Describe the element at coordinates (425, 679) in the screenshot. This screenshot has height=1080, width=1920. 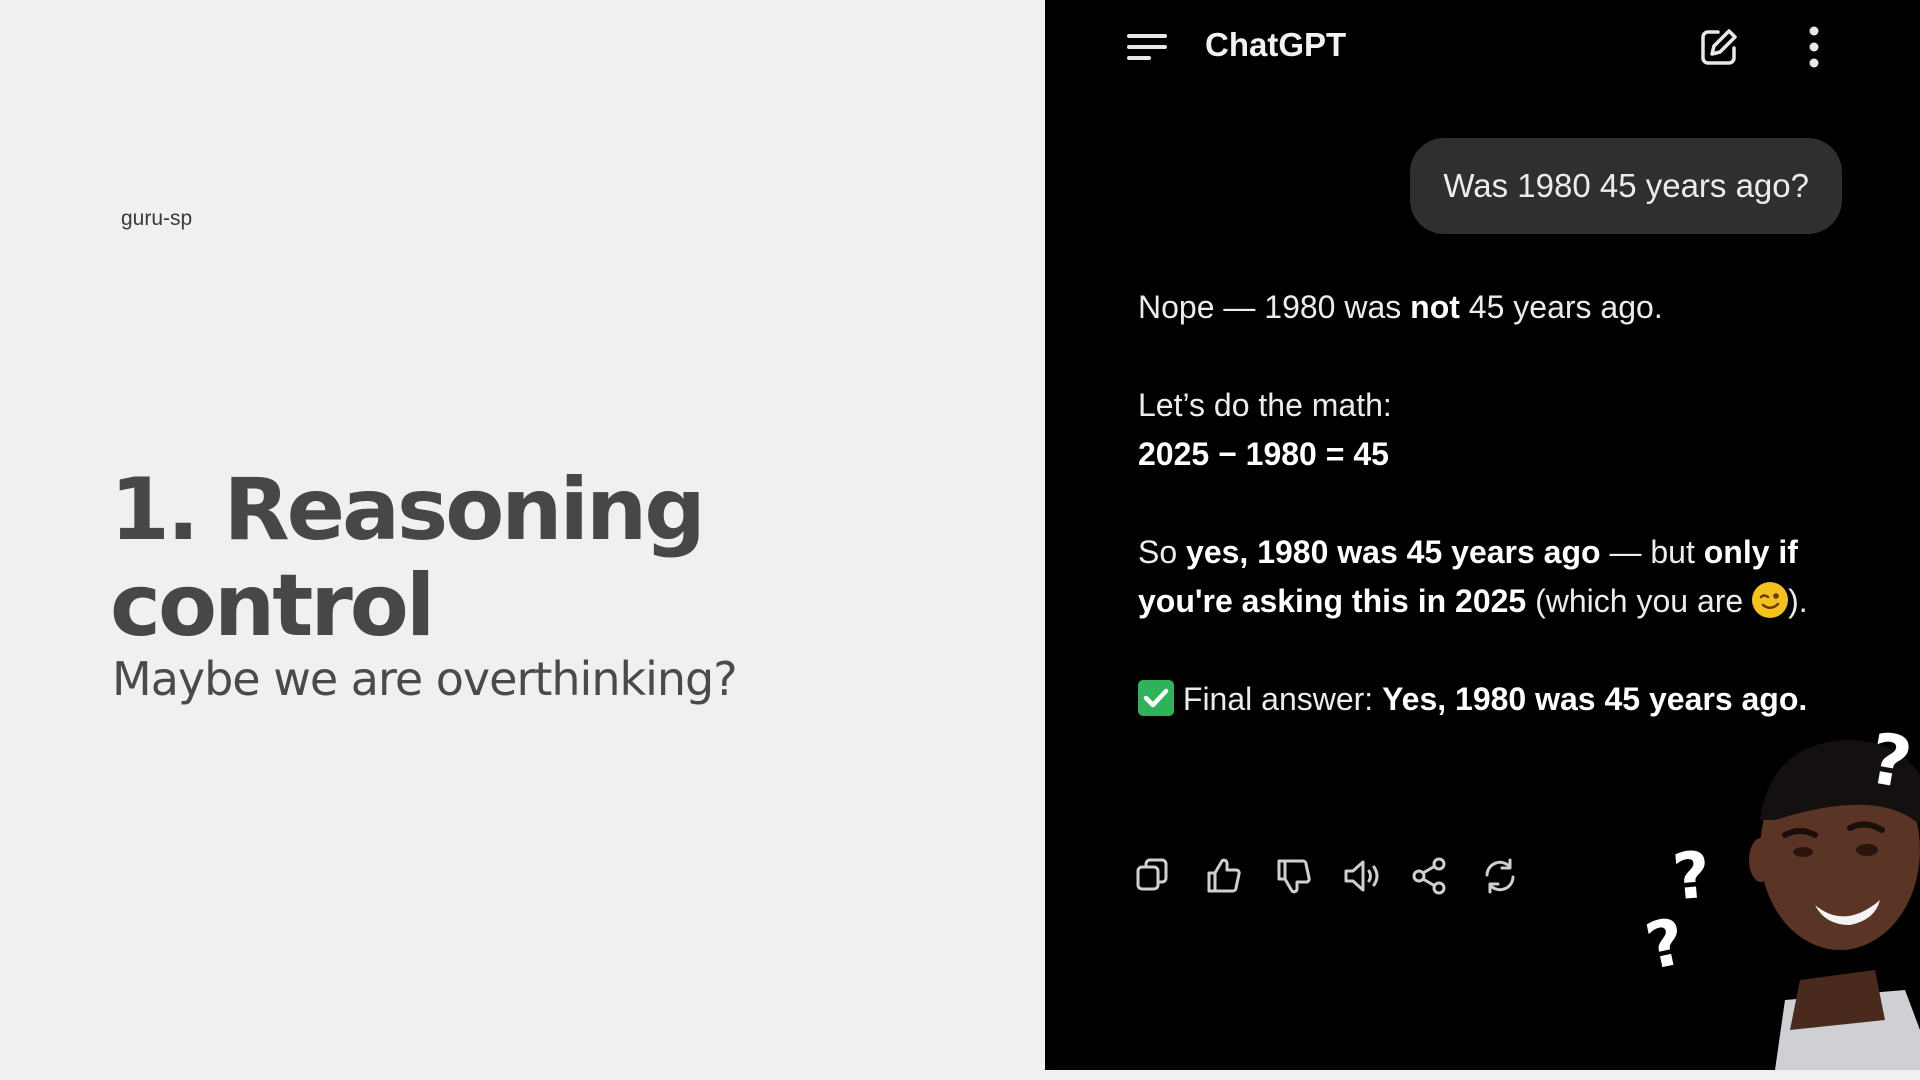
I see `slide-subtitle: Maybe we are overthinking?` at that location.